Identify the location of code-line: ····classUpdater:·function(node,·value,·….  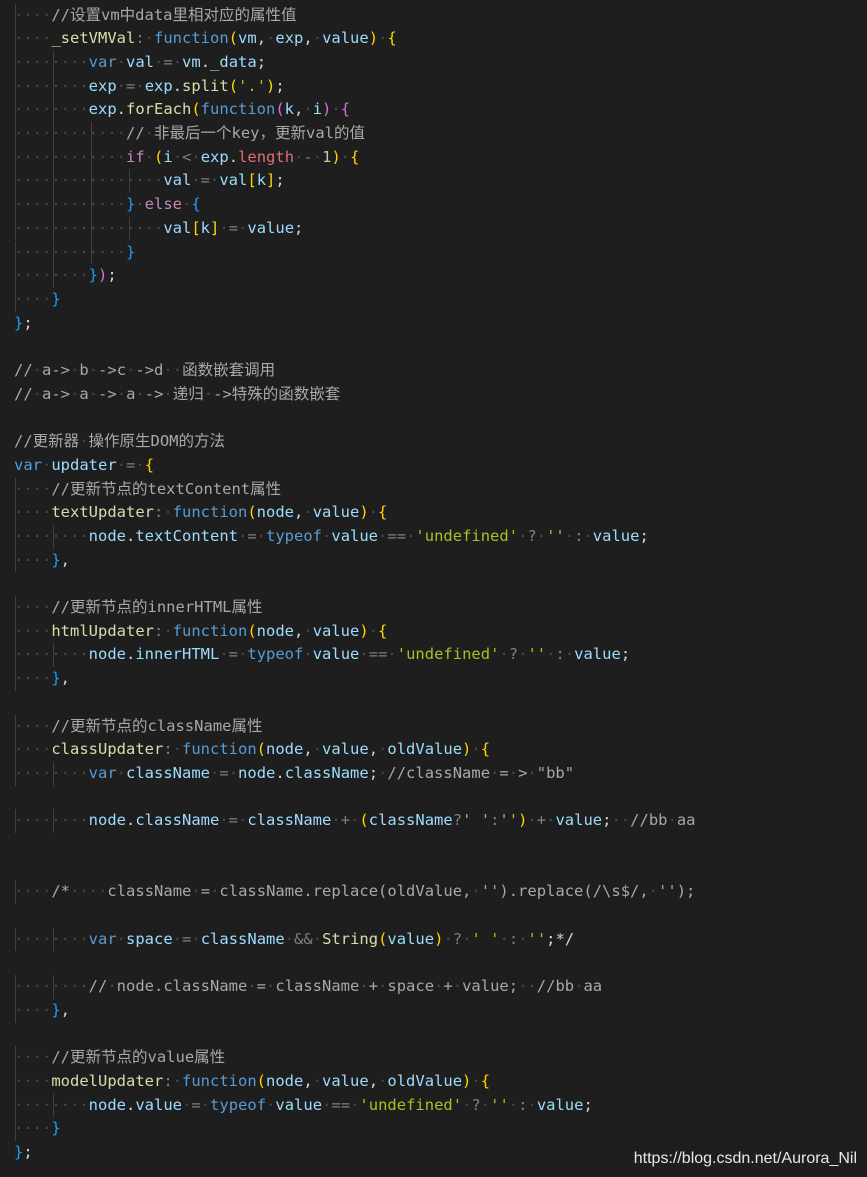
(252, 749).